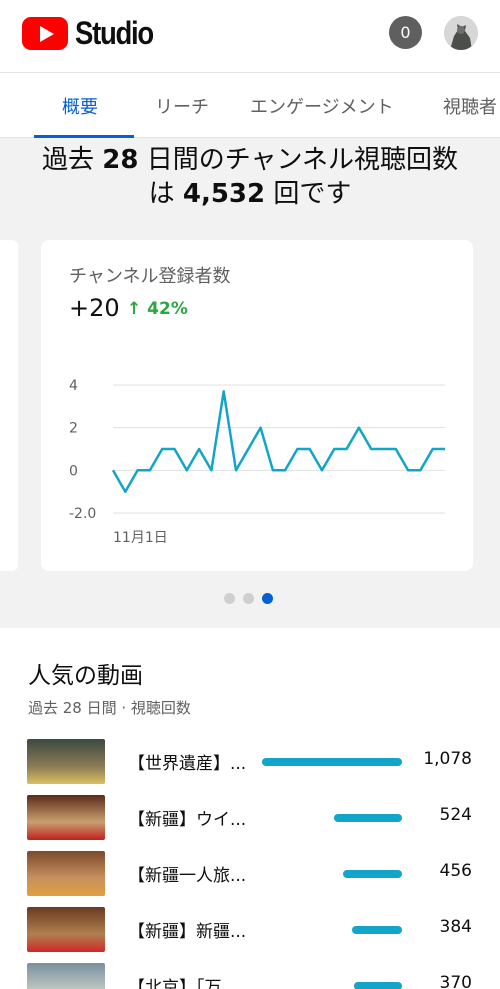 Image resolution: width=500 pixels, height=989 pixels. What do you see at coordinates (85, 676) in the screenshot?
I see `popular-videos-title: 人気の動画` at bounding box center [85, 676].